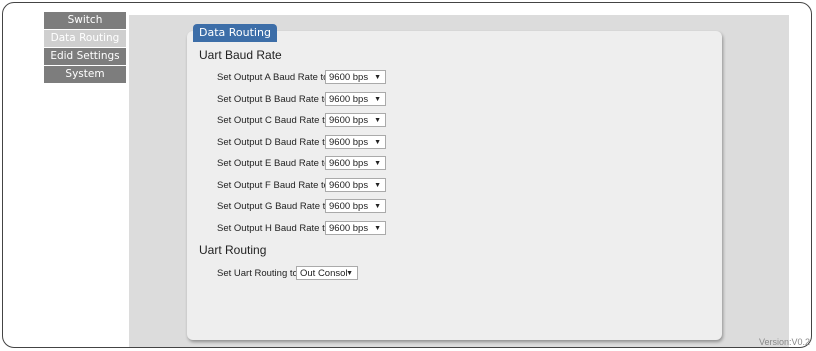 Image resolution: width=816 pixels, height=351 pixels. Describe the element at coordinates (274, 206) in the screenshot. I see `baud-row-label: Set Output G Baud Rate to` at that location.